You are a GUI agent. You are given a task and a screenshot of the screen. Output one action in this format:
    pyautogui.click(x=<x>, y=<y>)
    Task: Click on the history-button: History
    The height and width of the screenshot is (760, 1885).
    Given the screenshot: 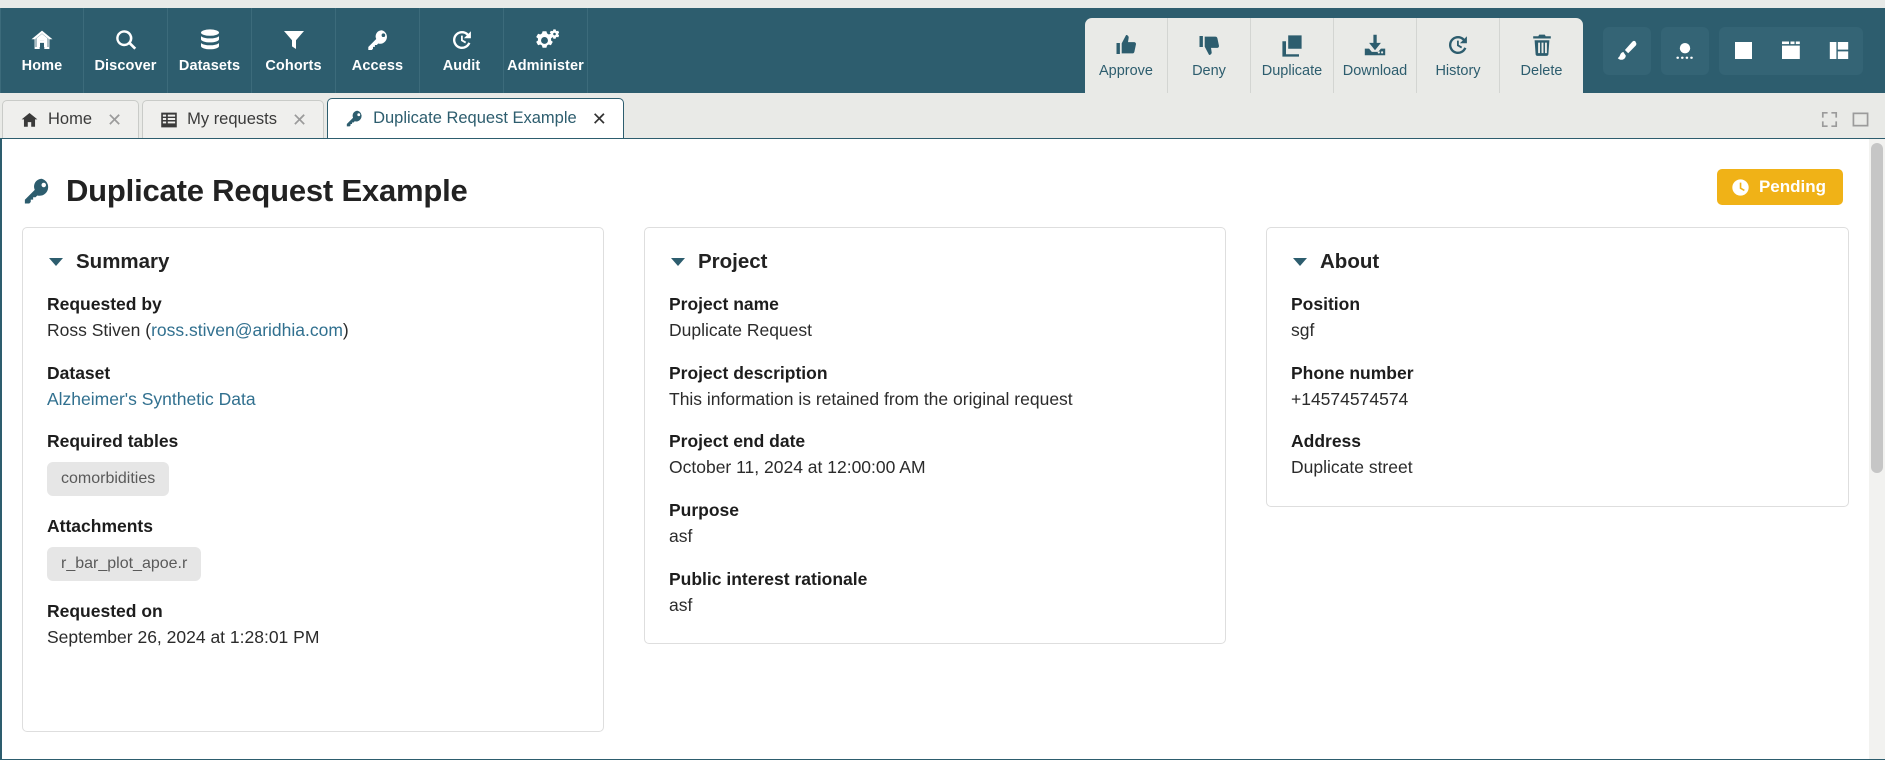 What is the action you would take?
    pyautogui.click(x=1458, y=55)
    